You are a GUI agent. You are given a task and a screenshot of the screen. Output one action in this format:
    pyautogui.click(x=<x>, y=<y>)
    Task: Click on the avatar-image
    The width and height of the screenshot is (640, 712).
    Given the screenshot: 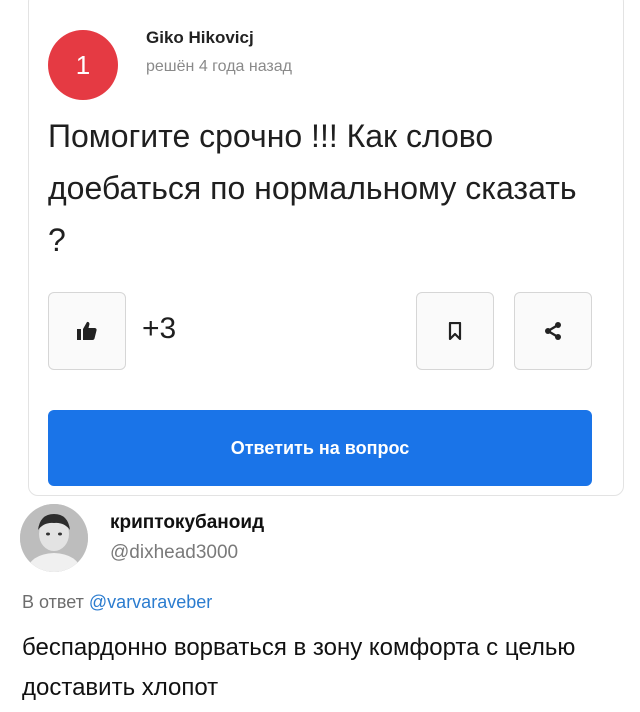 What is the action you would take?
    pyautogui.click(x=54, y=538)
    